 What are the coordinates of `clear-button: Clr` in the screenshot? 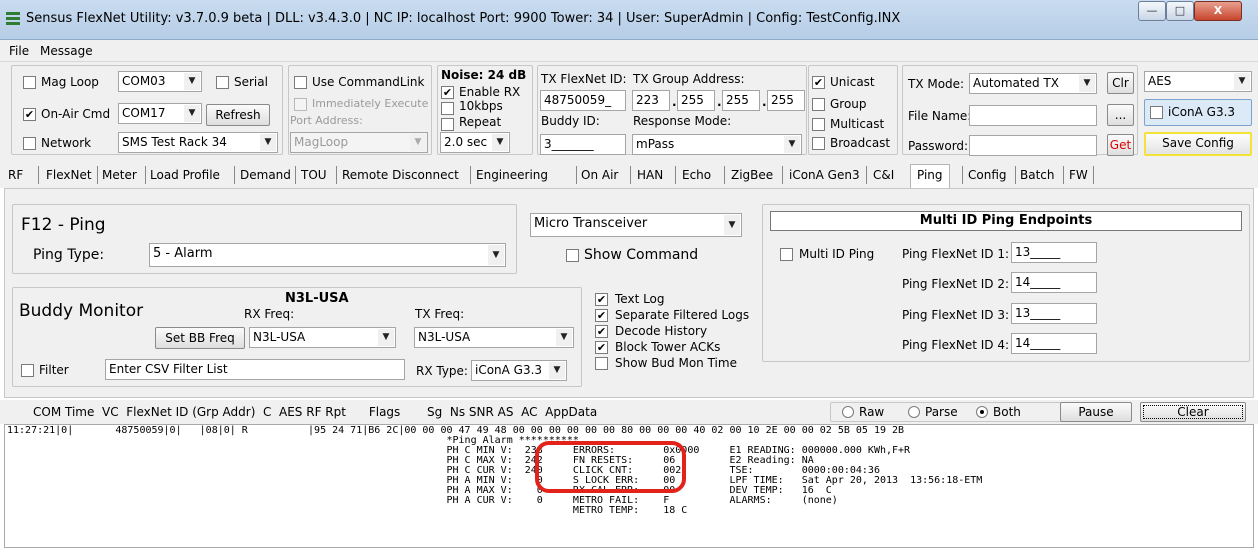 It's located at (1120, 83).